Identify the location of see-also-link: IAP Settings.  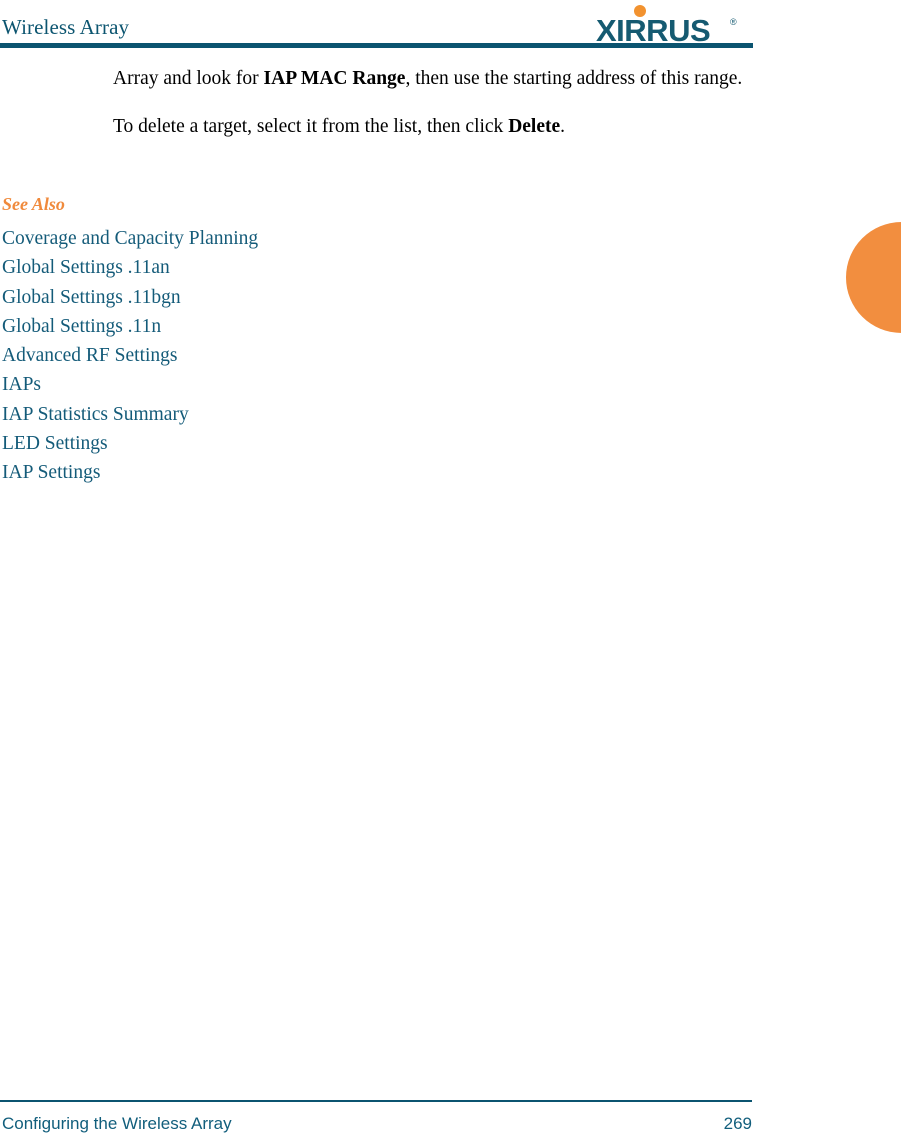
(262, 472).